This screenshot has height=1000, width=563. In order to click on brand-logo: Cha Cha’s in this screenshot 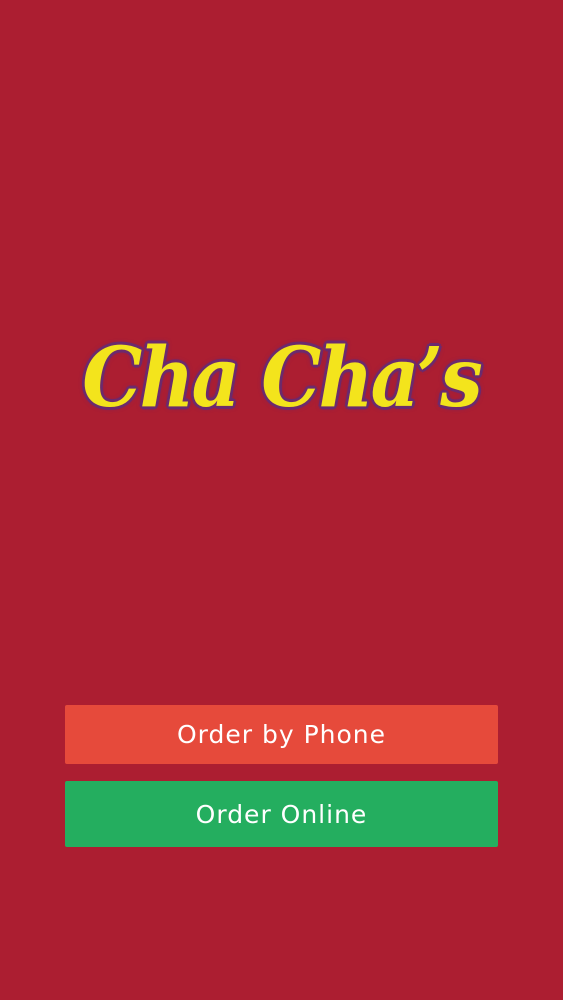, I will do `click(281, 378)`.